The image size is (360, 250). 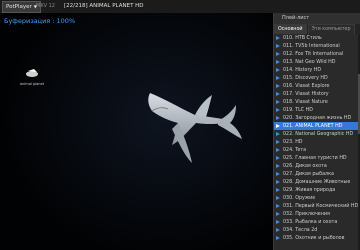 What do you see at coordinates (308, 174) in the screenshot?
I see `playlist-item-label: 027. Дикая рыбалка` at bounding box center [308, 174].